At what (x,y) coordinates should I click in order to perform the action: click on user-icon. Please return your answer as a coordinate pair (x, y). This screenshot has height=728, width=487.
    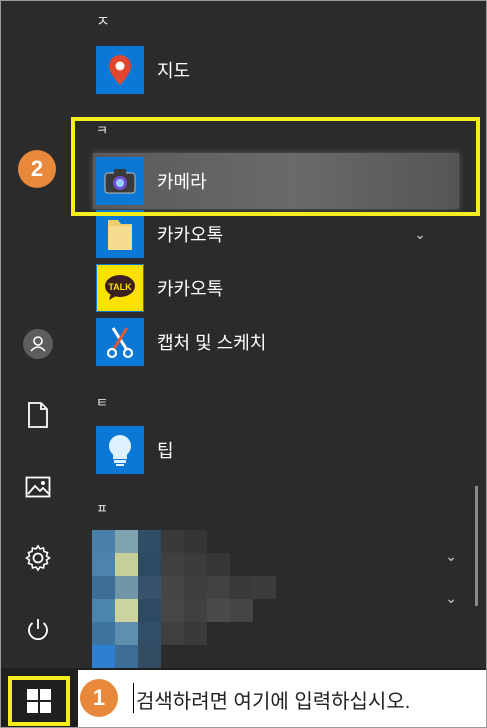
    Looking at the image, I should click on (38, 344).